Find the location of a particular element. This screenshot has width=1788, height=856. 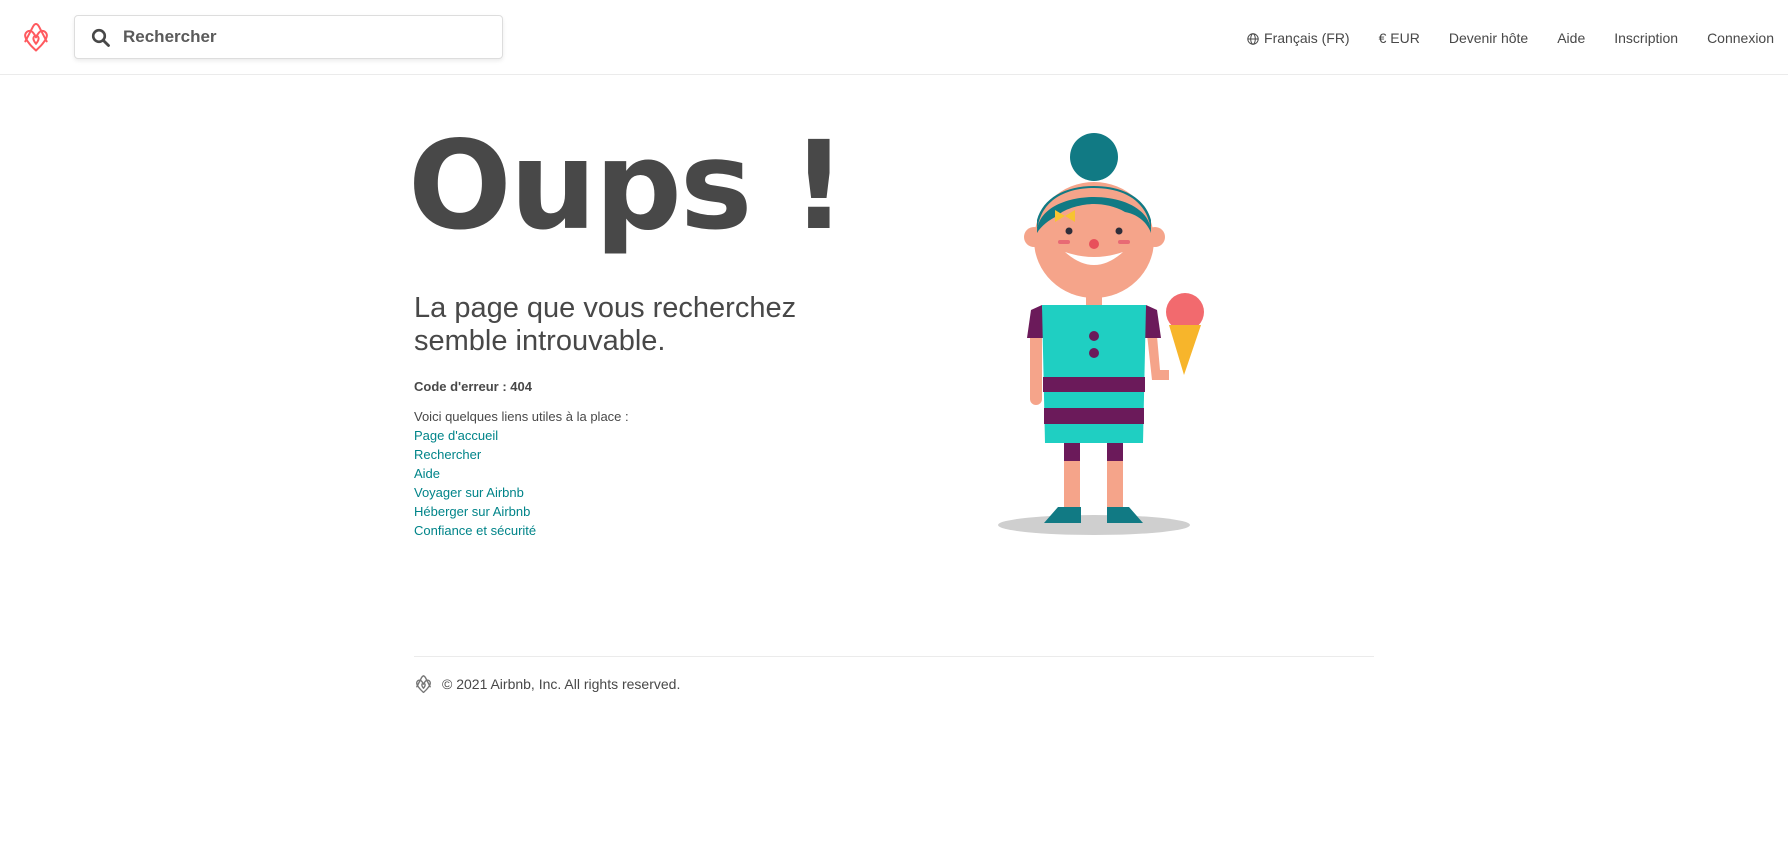

list-item: Voyager sur Airbnb is located at coordinates (475, 493).